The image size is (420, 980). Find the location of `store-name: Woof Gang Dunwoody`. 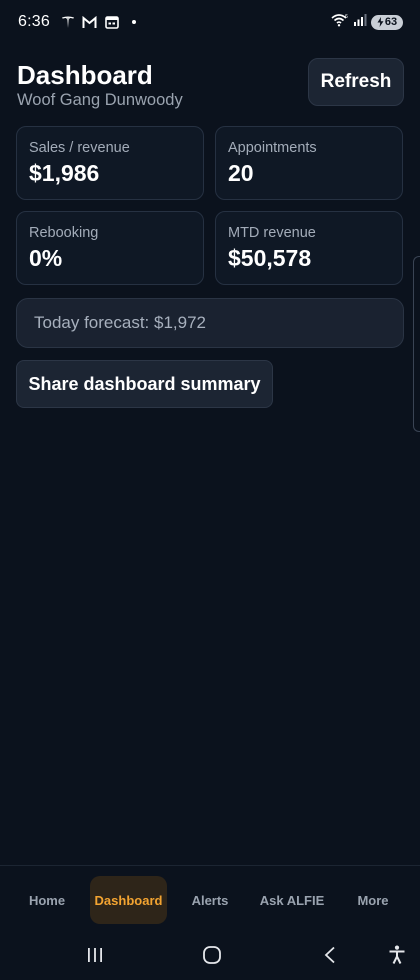

store-name: Woof Gang Dunwoody is located at coordinates (100, 100).